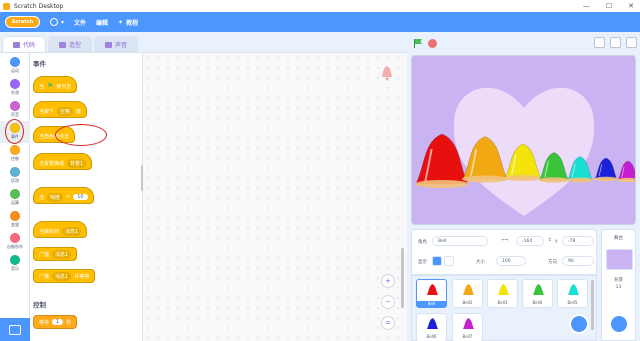 The height and width of the screenshot is (341, 640). Describe the element at coordinates (550, 240) in the screenshot. I see `y-arrow-icon: ↕` at that location.